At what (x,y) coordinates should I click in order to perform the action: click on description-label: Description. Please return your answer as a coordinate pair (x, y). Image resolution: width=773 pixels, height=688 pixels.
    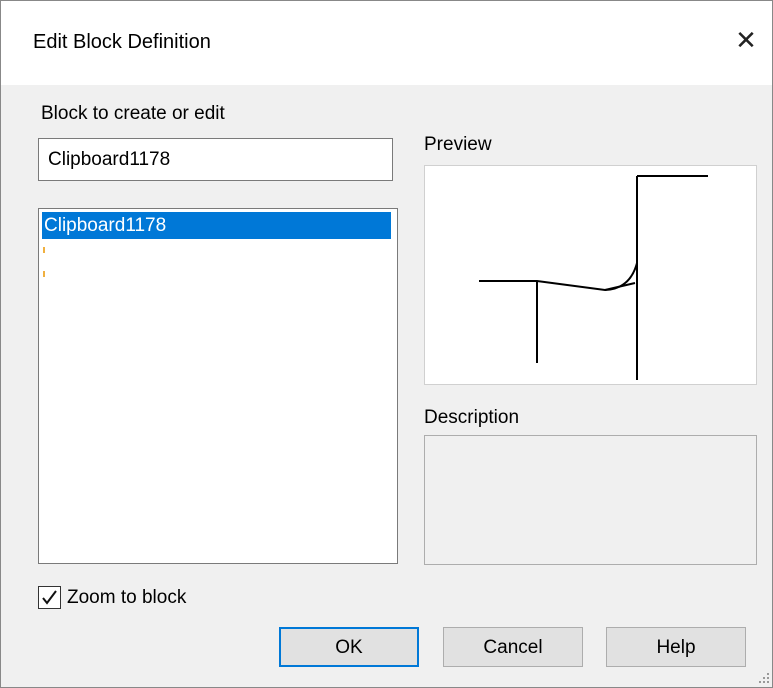
    Looking at the image, I should click on (472, 417).